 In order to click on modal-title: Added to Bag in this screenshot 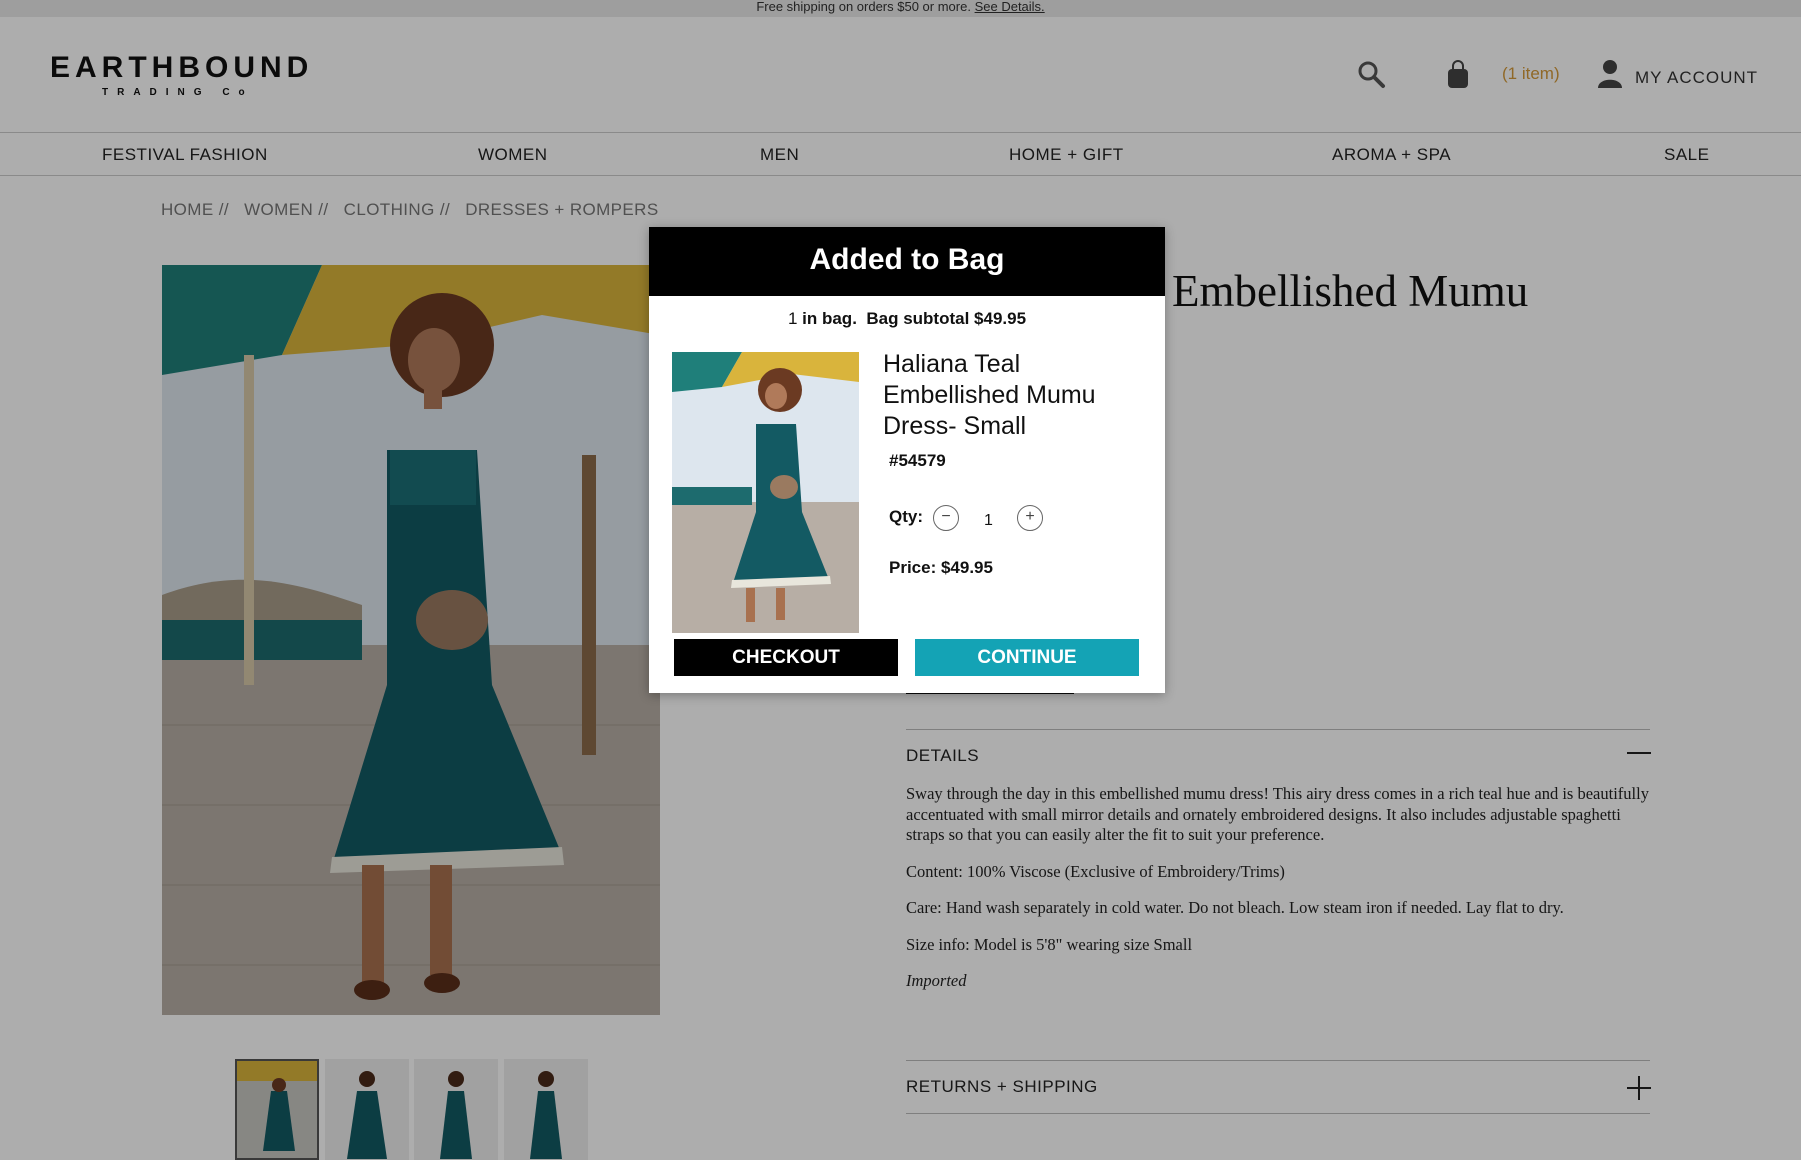, I will do `click(907, 261)`.